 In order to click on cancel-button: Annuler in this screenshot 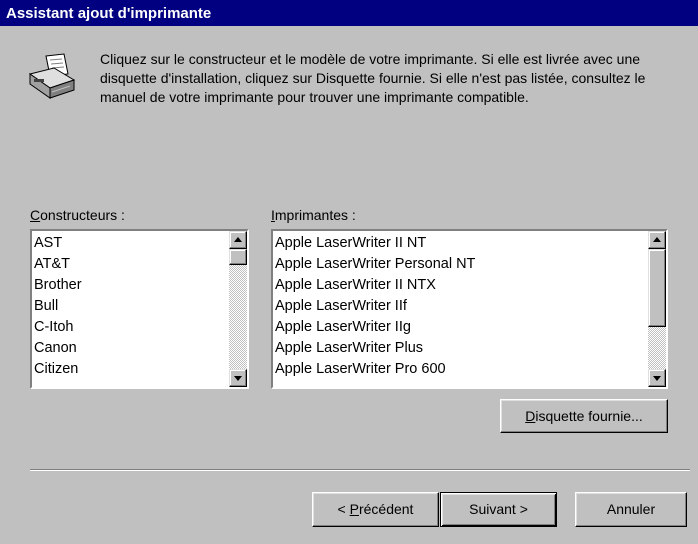, I will do `click(631, 509)`.